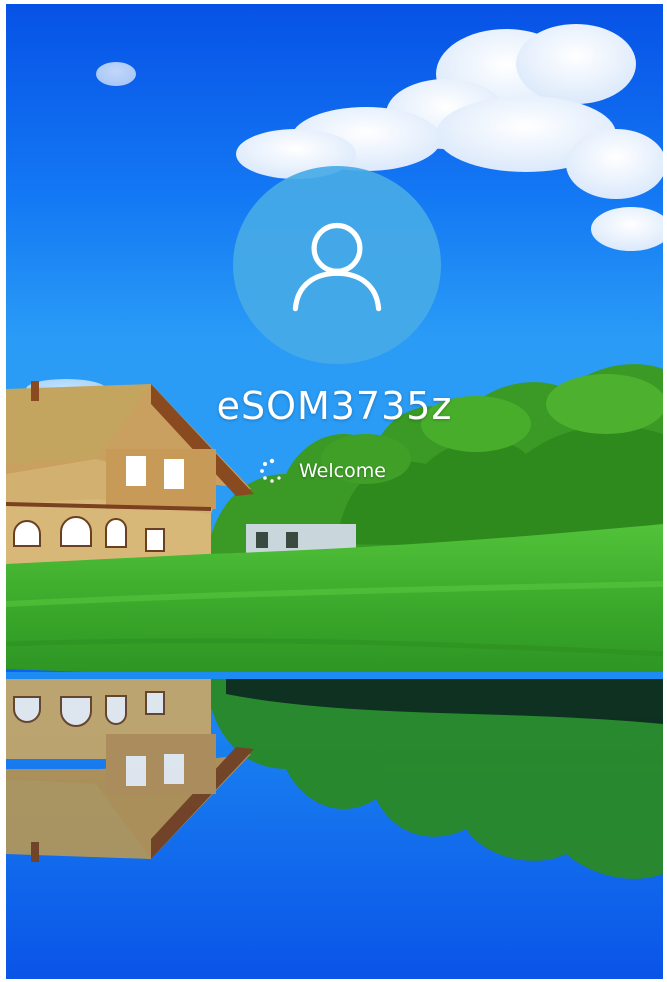 The image size is (667, 982). What do you see at coordinates (342, 471) in the screenshot?
I see `status-text: Welcome` at bounding box center [342, 471].